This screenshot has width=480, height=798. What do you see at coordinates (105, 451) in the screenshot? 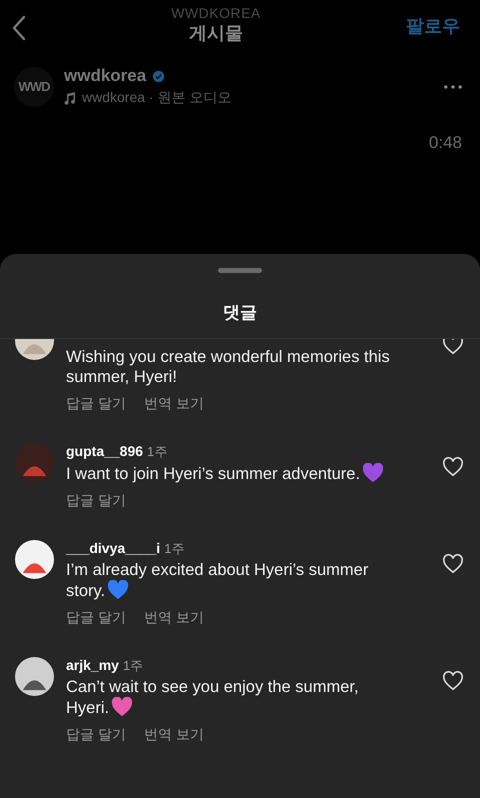
I see `comment-username: gupta__896` at bounding box center [105, 451].